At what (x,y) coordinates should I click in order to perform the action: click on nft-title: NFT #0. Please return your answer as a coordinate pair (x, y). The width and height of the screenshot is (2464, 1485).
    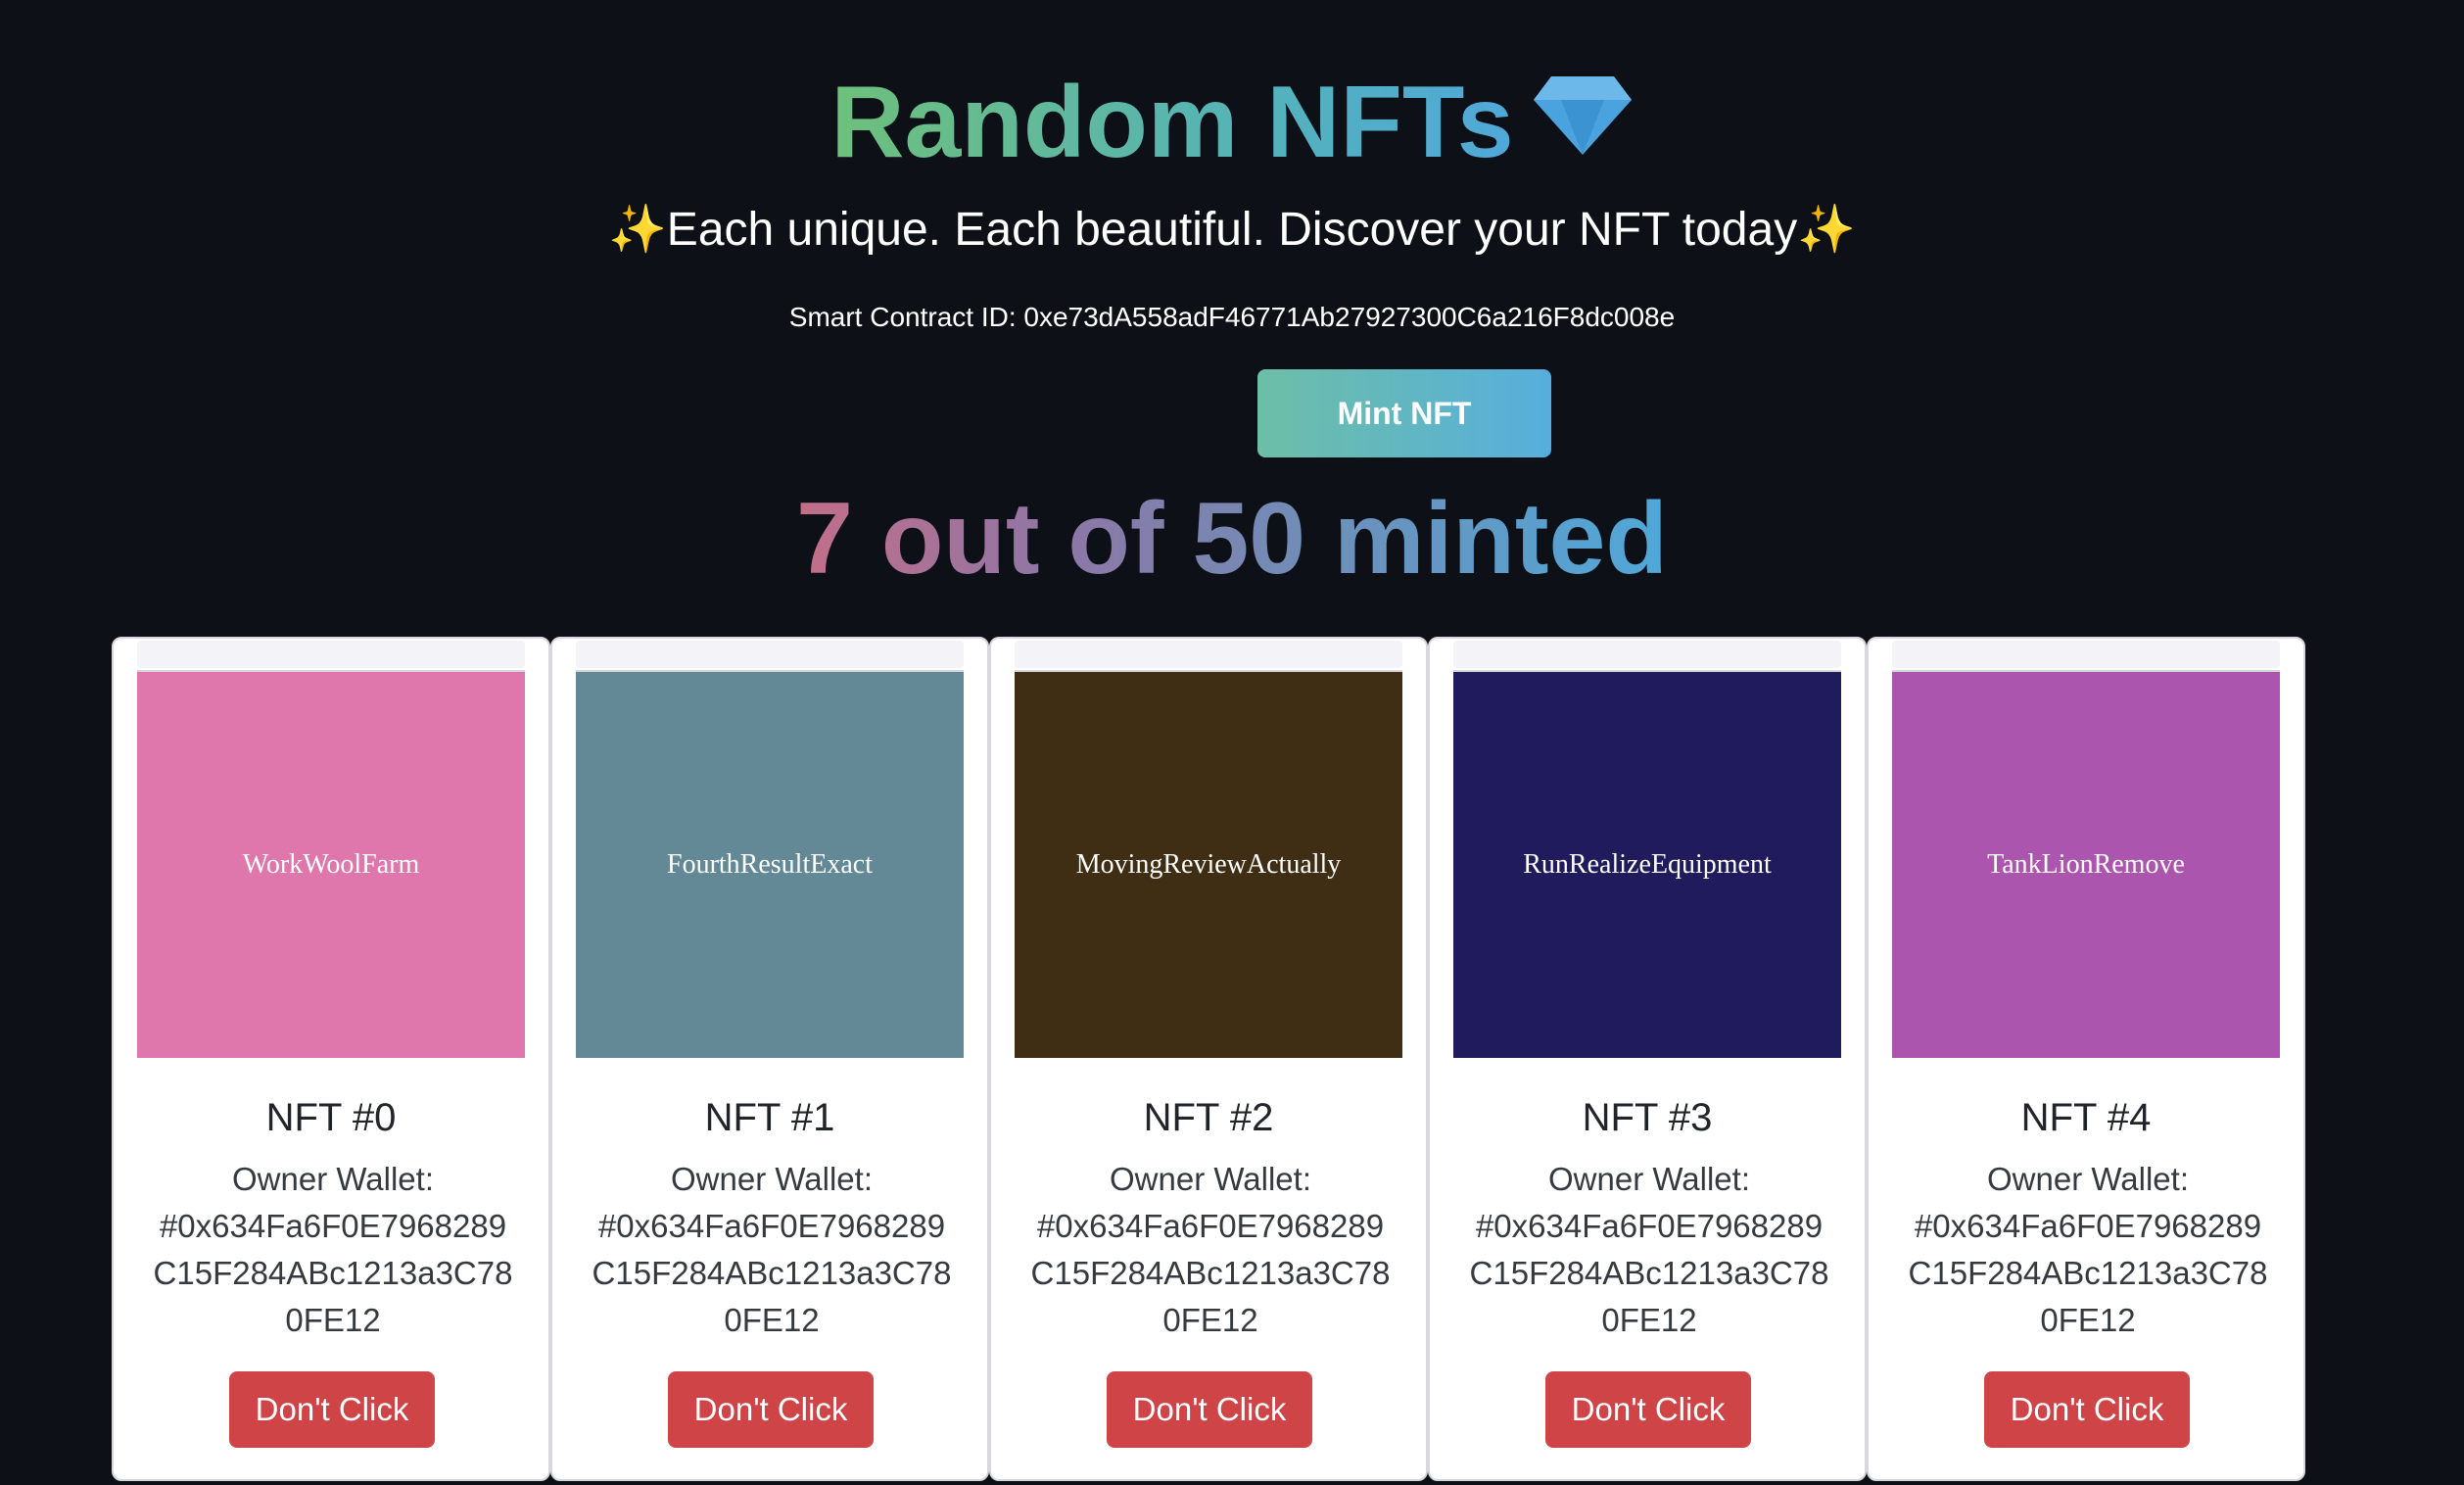
    Looking at the image, I should click on (331, 1117).